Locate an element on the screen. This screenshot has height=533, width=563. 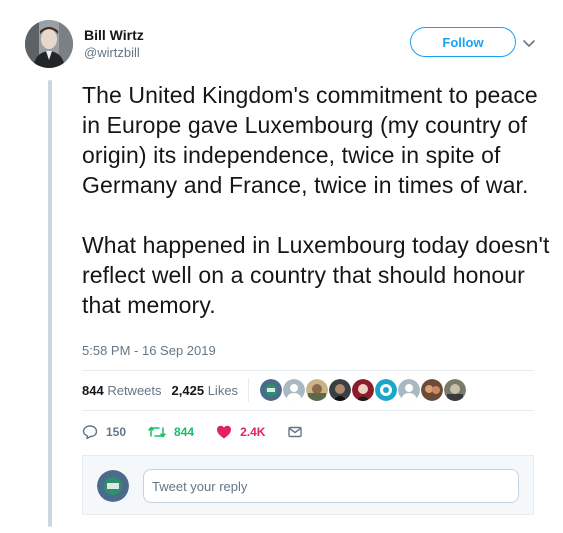
likes-stat-count: 2,425 is located at coordinates (188, 390).